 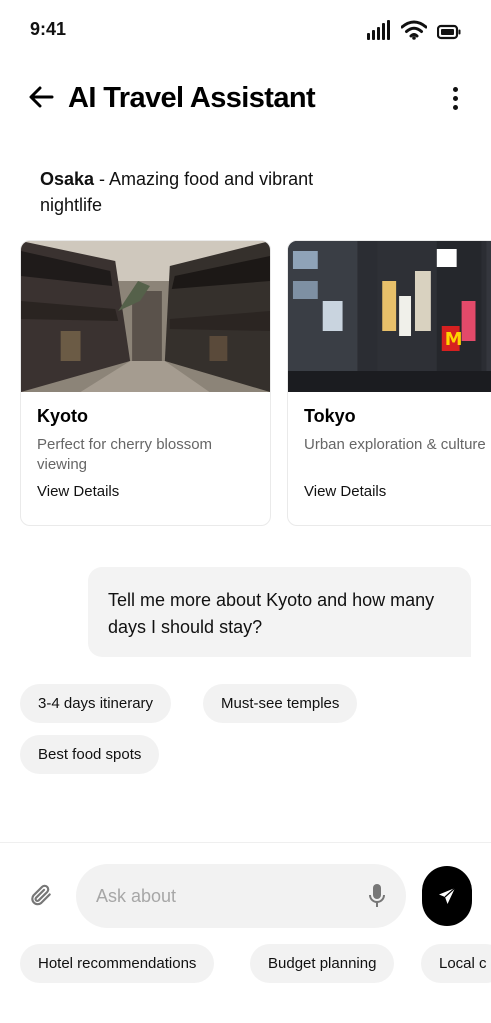 What do you see at coordinates (395, 444) in the screenshot?
I see `card-description: Urban exploration & culture` at bounding box center [395, 444].